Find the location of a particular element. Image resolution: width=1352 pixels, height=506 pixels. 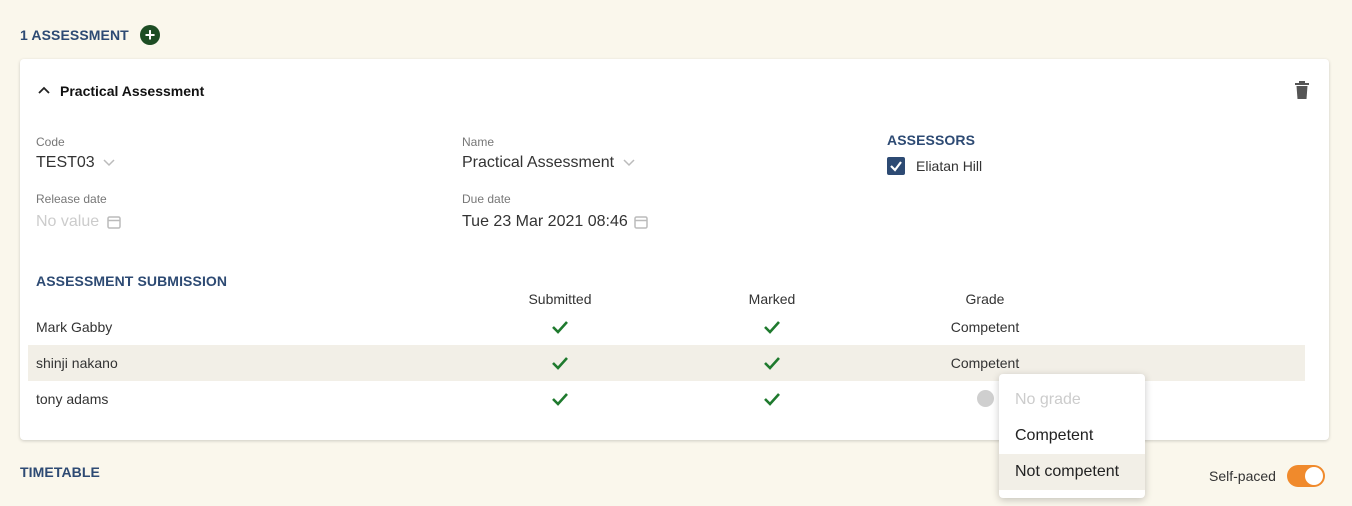

due-date-label: Due date is located at coordinates (486, 199).